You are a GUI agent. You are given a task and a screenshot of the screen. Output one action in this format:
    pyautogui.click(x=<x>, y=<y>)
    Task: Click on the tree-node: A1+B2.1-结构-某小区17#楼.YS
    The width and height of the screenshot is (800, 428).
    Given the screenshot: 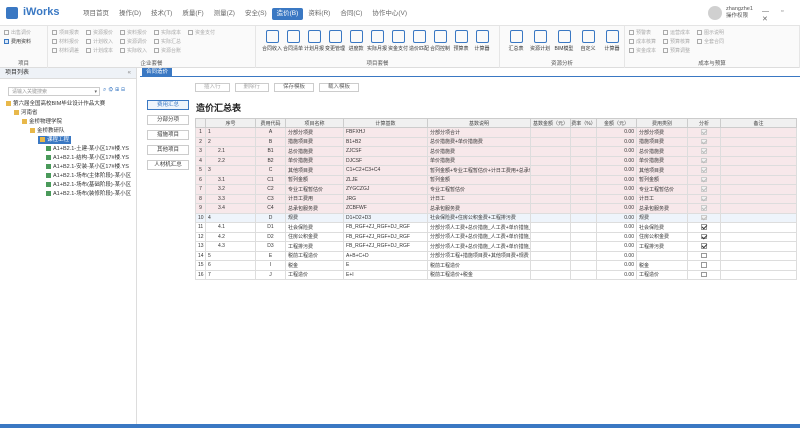 What is the action you would take?
    pyautogui.click(x=87, y=158)
    